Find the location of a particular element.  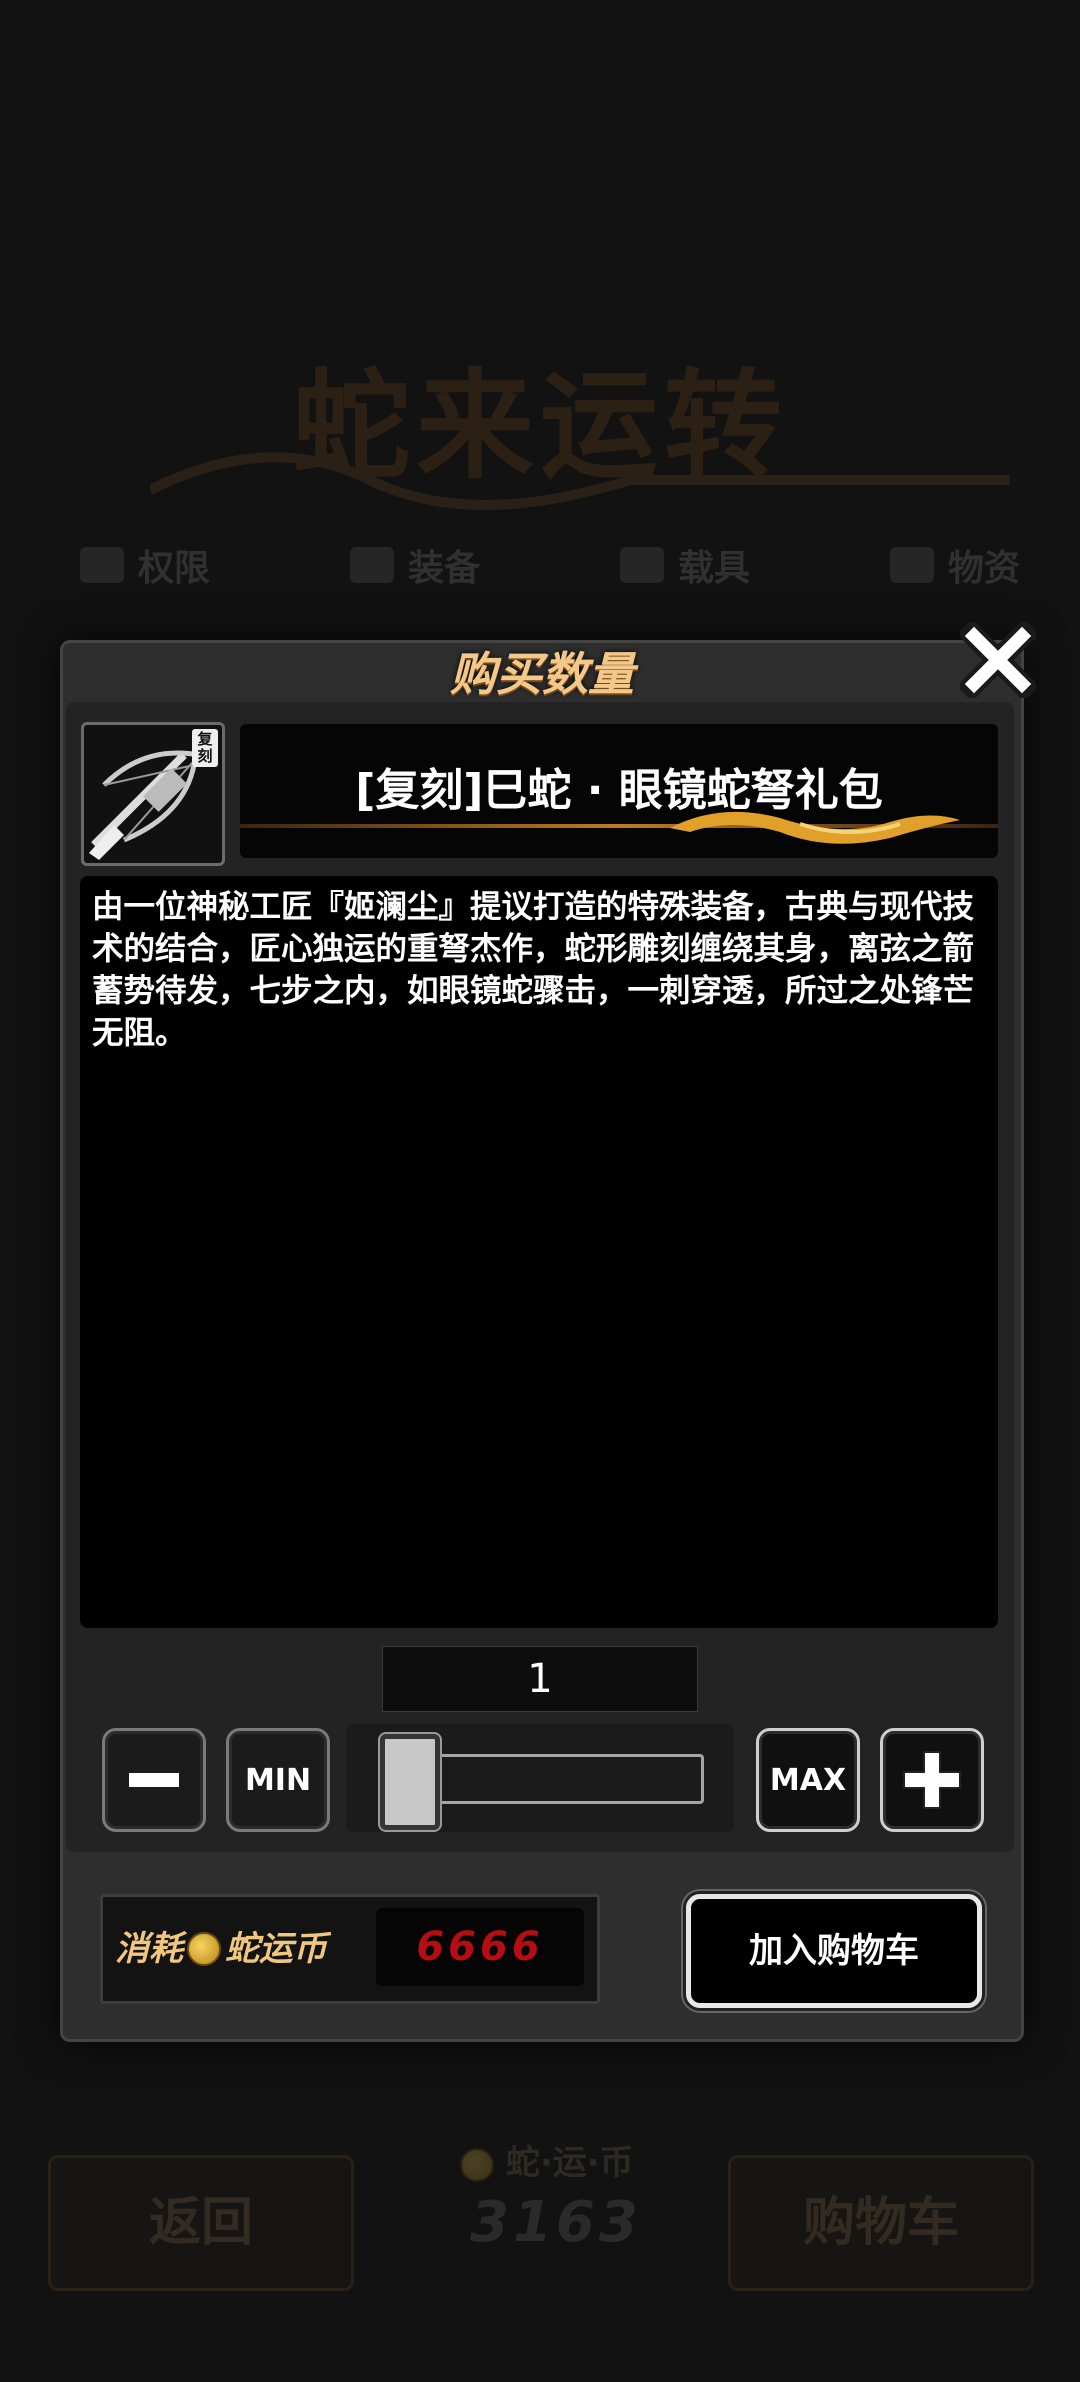

cost-label: 消耗 蛇运币 is located at coordinates (221, 1949).